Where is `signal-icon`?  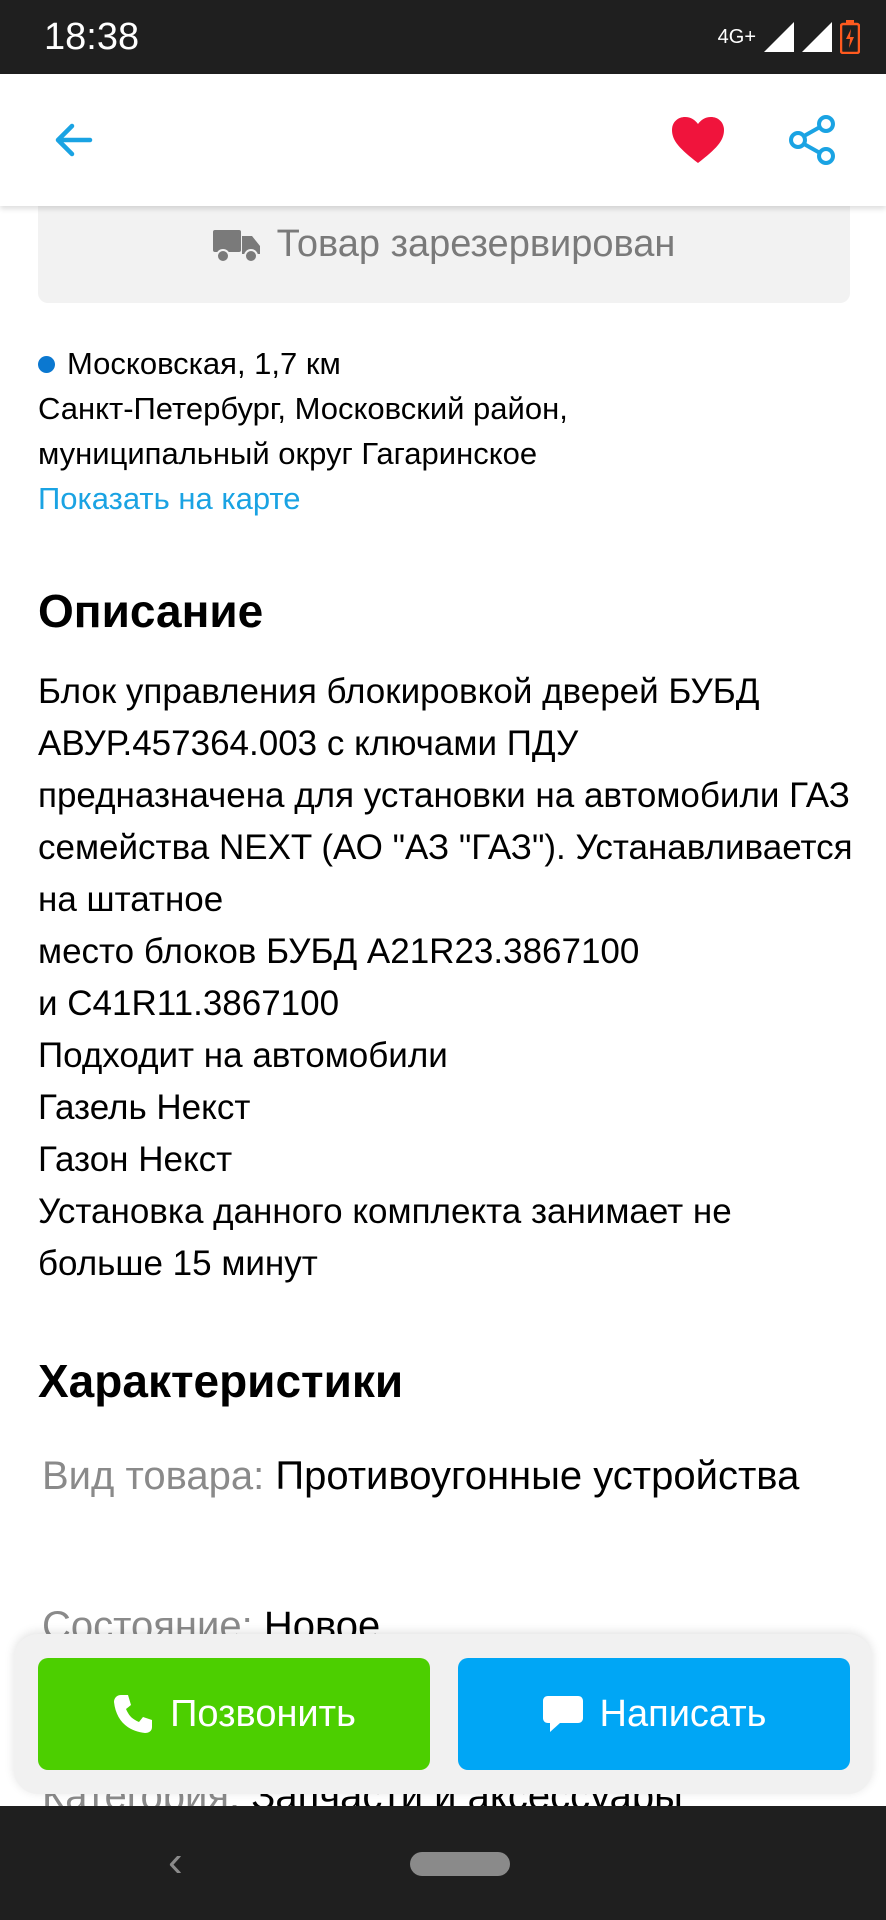
signal-icon is located at coordinates (779, 37).